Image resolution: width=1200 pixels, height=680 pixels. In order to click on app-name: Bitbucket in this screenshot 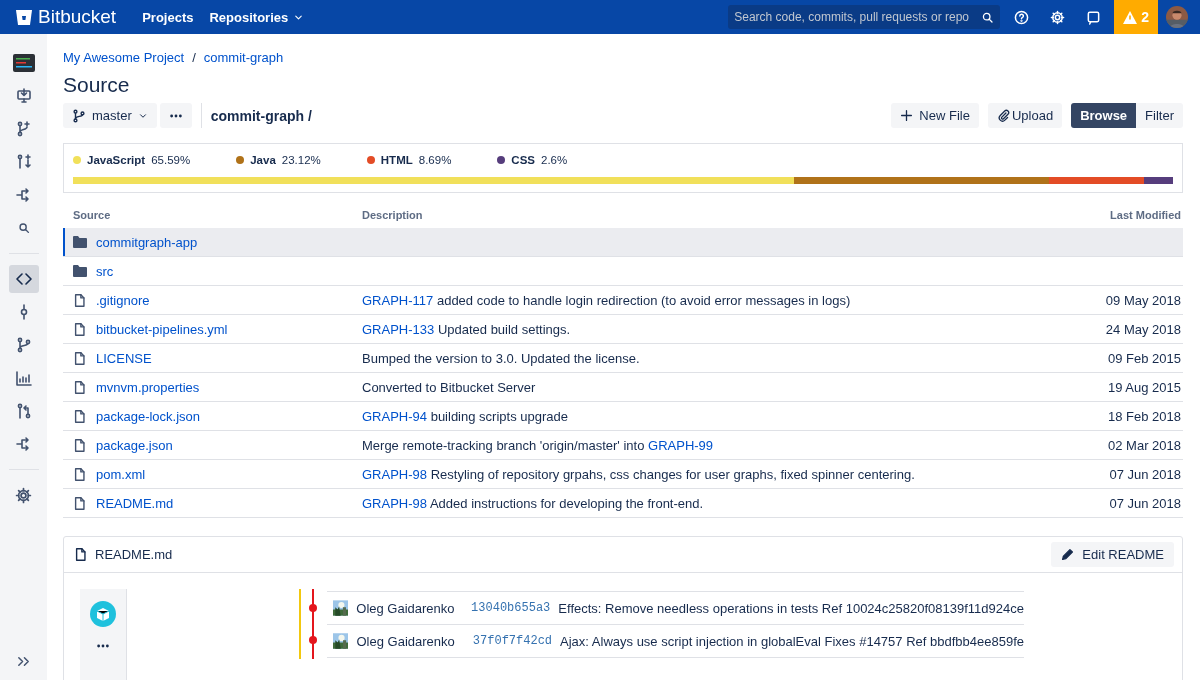, I will do `click(77, 17)`.